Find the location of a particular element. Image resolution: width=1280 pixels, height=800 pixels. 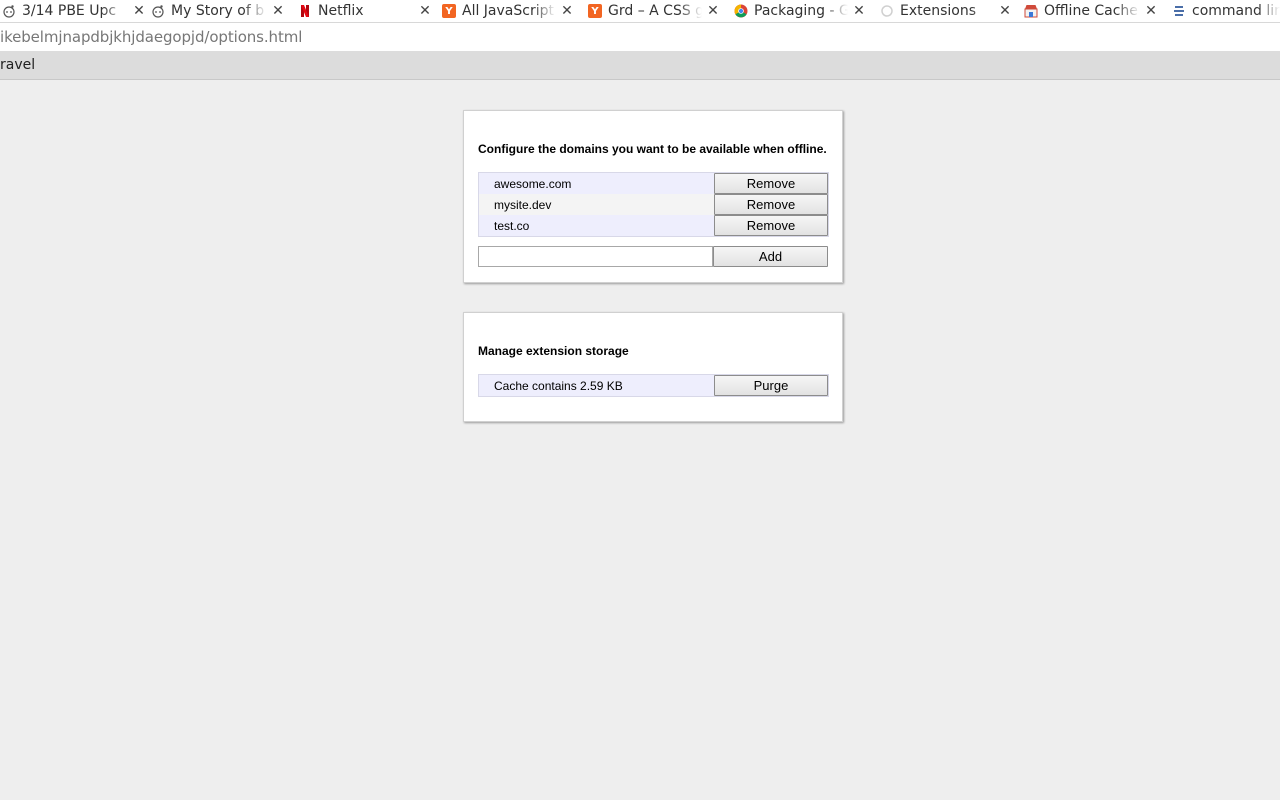

domain-row: test.co Remove is located at coordinates (653, 225).